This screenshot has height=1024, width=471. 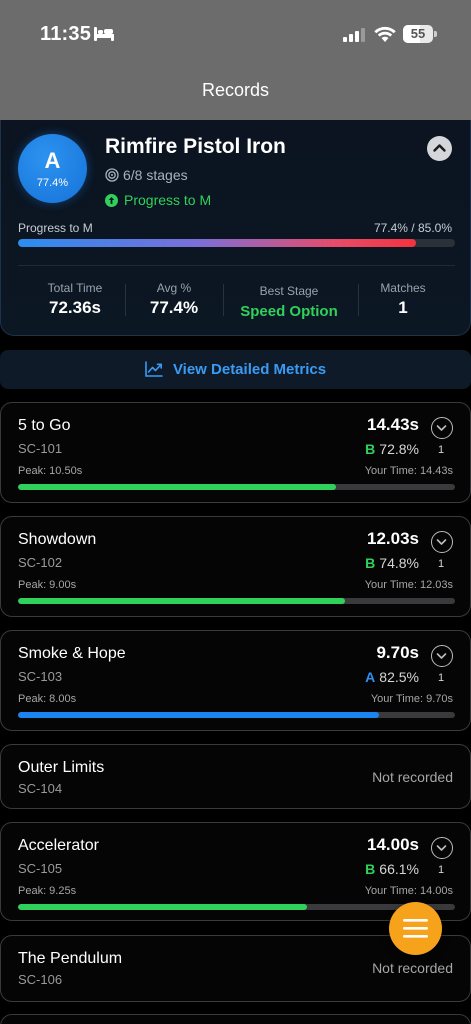 I want to click on stage-card, so click(x=235, y=1019).